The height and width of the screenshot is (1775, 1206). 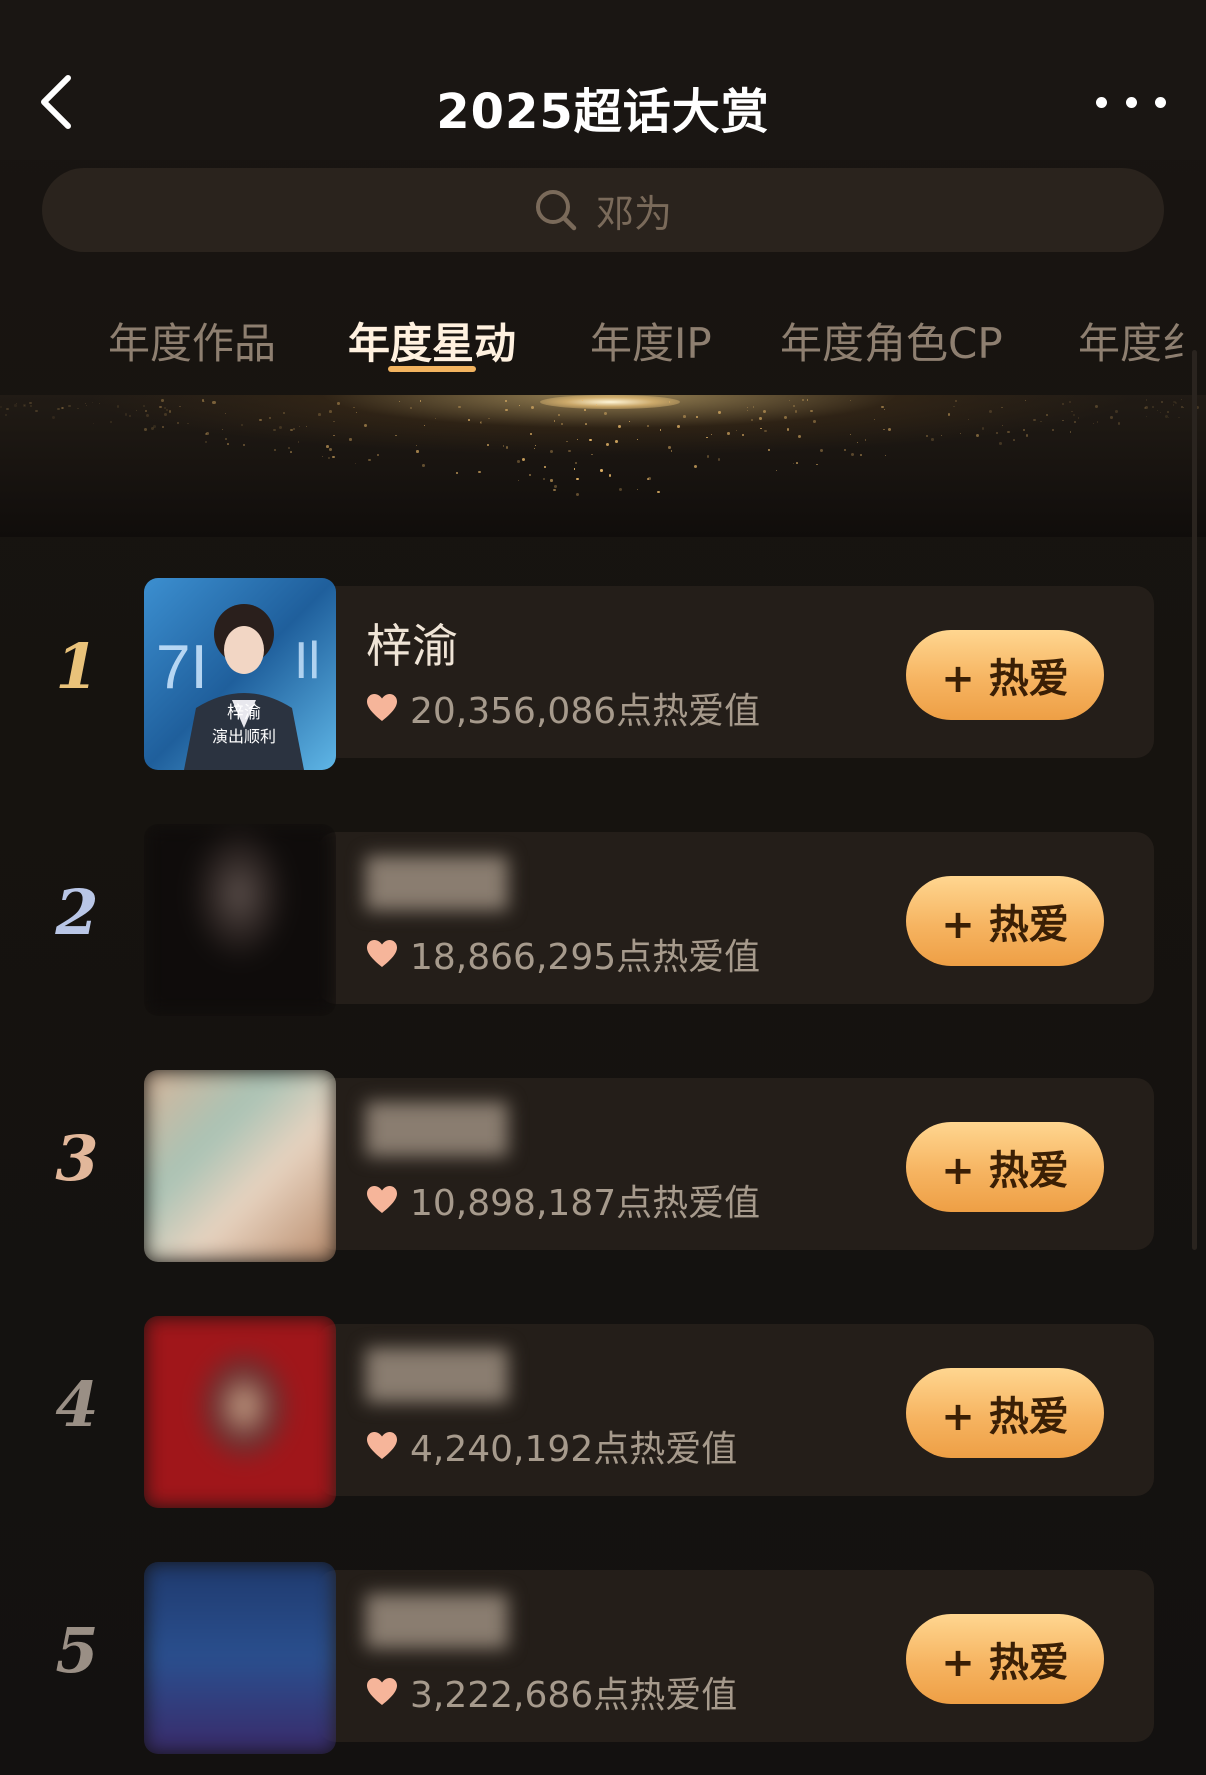 What do you see at coordinates (551, 1692) in the screenshot?
I see `heat-value: 3,222,686点热爱值` at bounding box center [551, 1692].